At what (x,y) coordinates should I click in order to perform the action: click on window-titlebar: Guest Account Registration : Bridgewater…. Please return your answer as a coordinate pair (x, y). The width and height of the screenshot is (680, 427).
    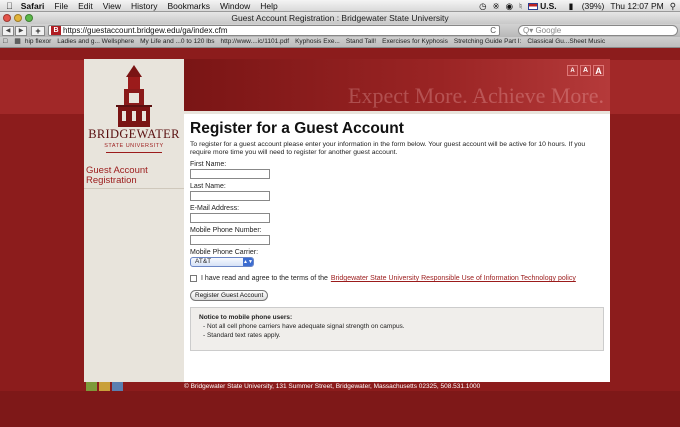
    Looking at the image, I should click on (340, 18).